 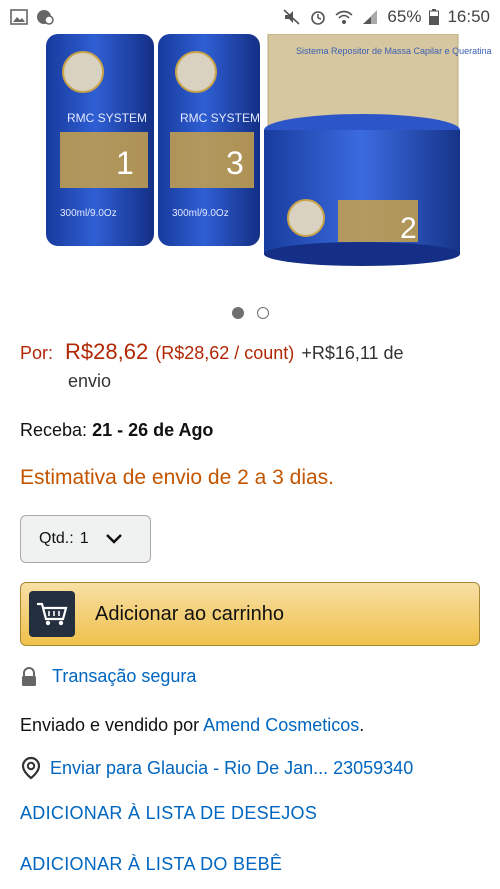 What do you see at coordinates (37, 353) in the screenshot?
I see `price-label: Por:` at bounding box center [37, 353].